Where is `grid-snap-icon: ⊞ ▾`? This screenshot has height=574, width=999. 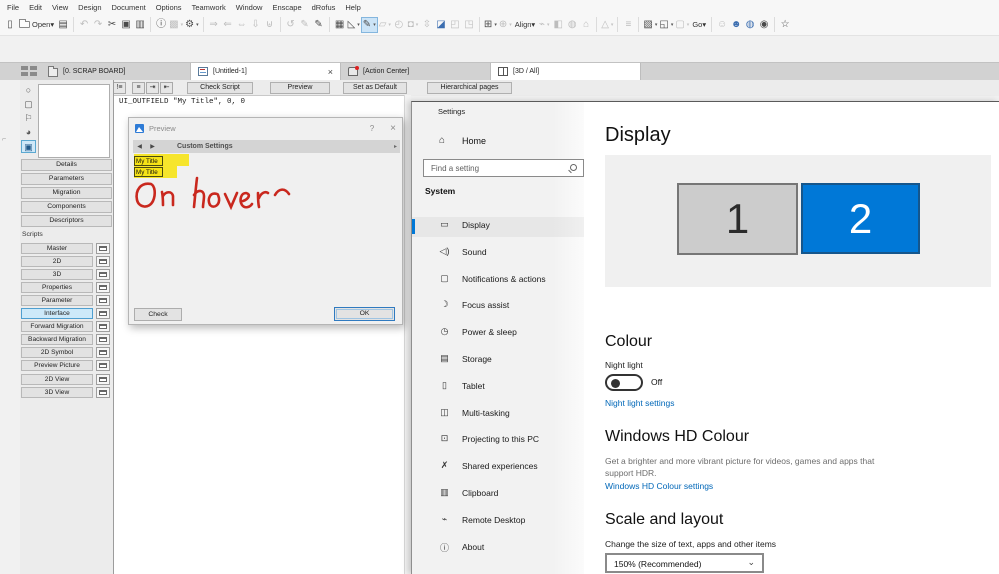
grid-snap-icon: ⊞ ▾ is located at coordinates (490, 25).